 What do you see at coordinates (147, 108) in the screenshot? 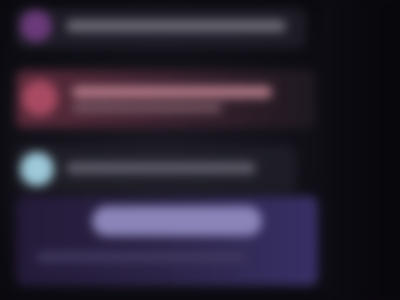
I see `list-item-subtext` at bounding box center [147, 108].